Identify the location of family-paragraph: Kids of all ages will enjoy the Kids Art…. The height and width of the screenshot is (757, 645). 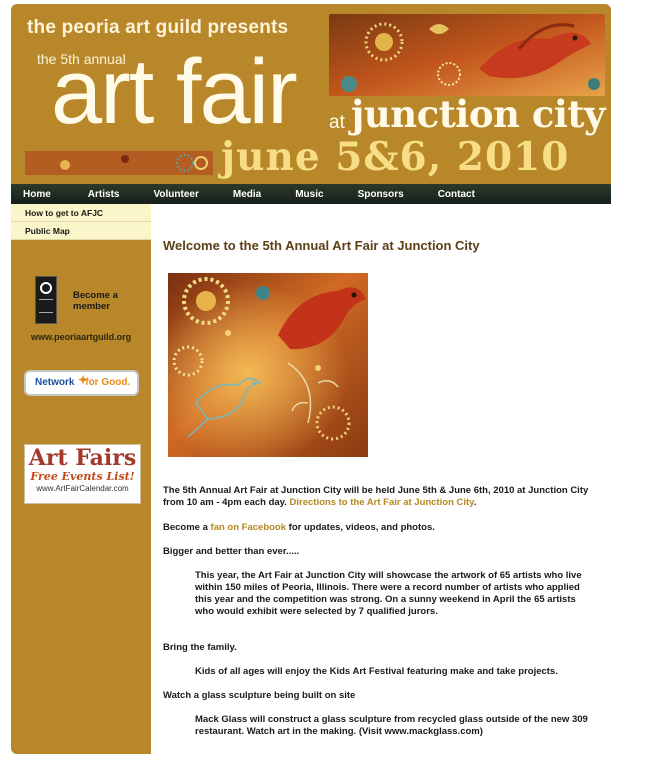
(376, 671).